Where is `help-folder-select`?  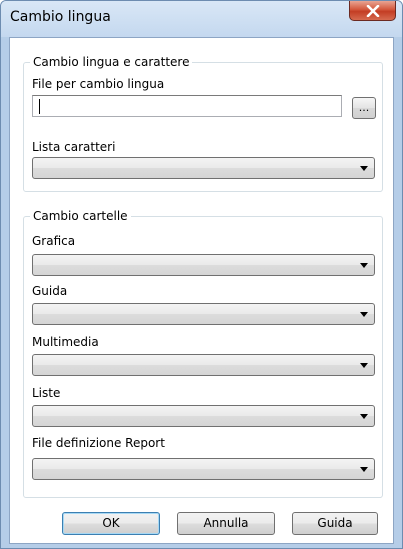
help-folder-select is located at coordinates (203, 314).